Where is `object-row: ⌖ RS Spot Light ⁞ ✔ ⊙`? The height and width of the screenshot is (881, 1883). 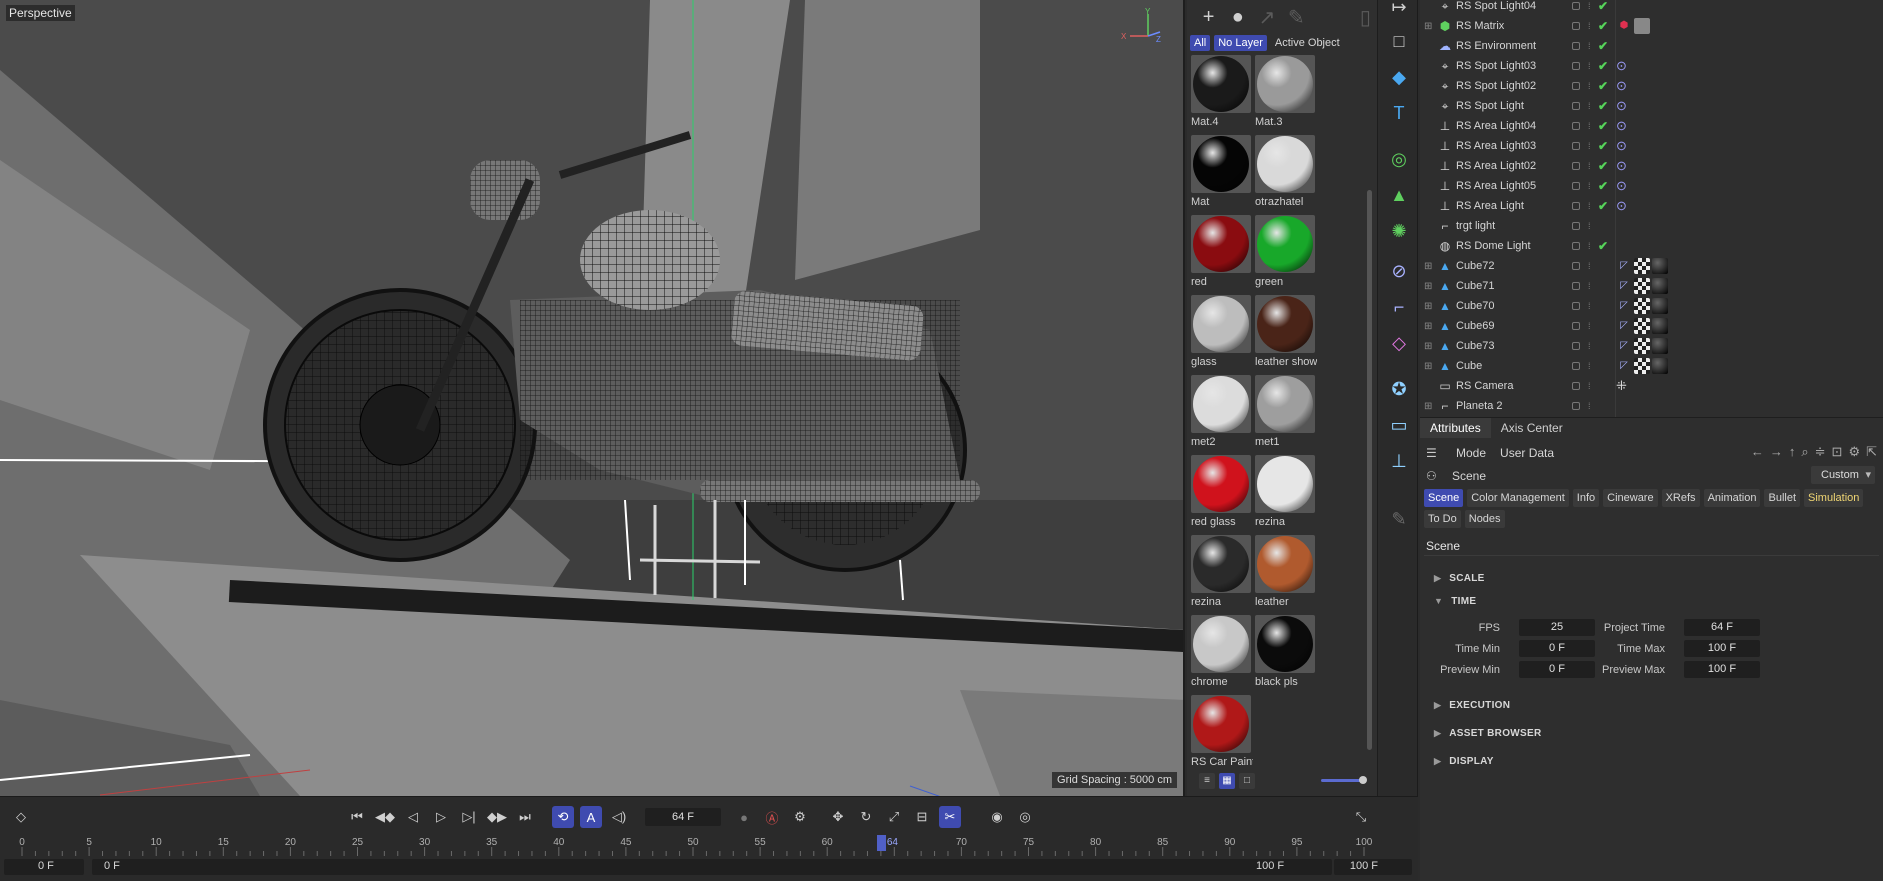 object-row: ⌖ RS Spot Light ⁞ ✔ ⊙ is located at coordinates (1651, 106).